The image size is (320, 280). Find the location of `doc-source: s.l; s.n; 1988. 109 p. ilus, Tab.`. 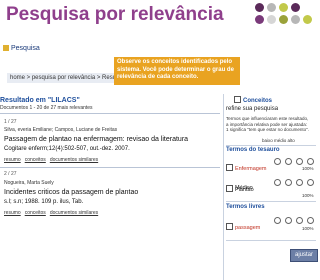

doc-source: s.l; s.n; 1988. 109 p. ilus, Tab. is located at coordinates (44, 202).